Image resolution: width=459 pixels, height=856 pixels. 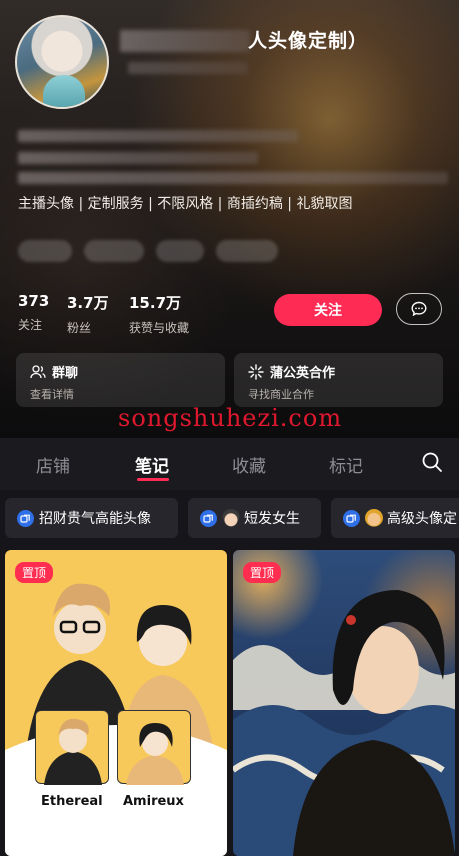 I want to click on search-button, so click(x=432, y=464).